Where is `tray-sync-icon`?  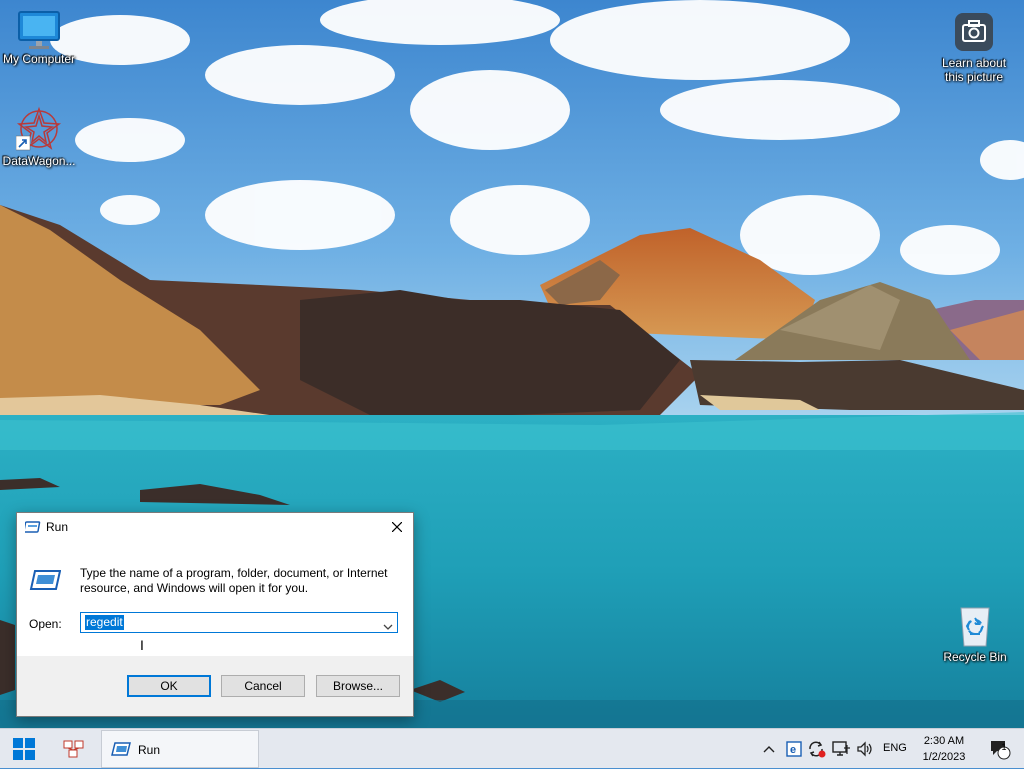
tray-sync-icon is located at coordinates (817, 749).